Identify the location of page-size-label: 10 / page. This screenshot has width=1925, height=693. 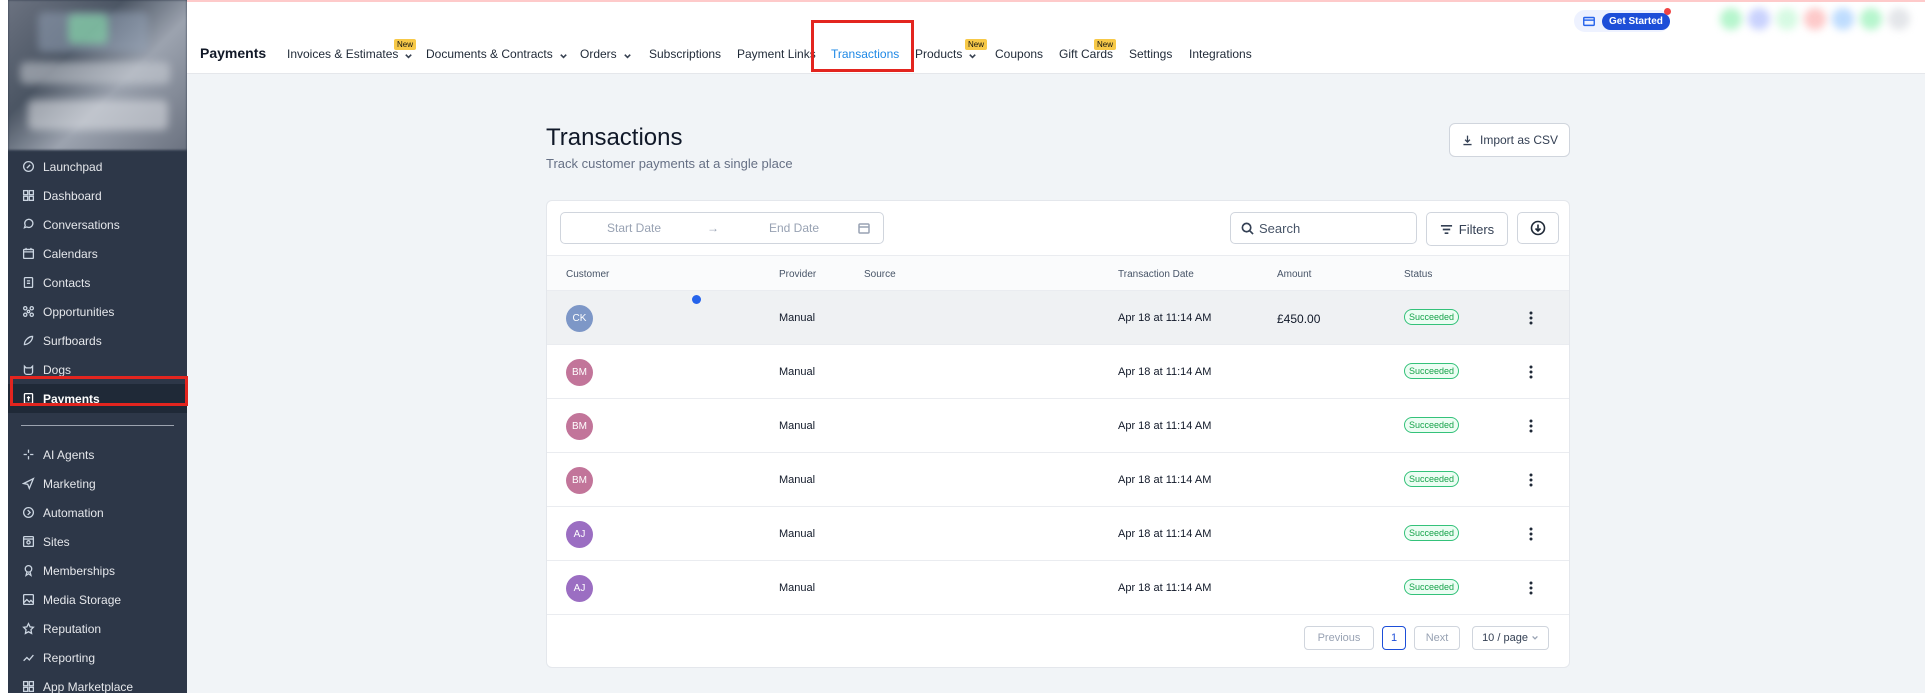
(1505, 638).